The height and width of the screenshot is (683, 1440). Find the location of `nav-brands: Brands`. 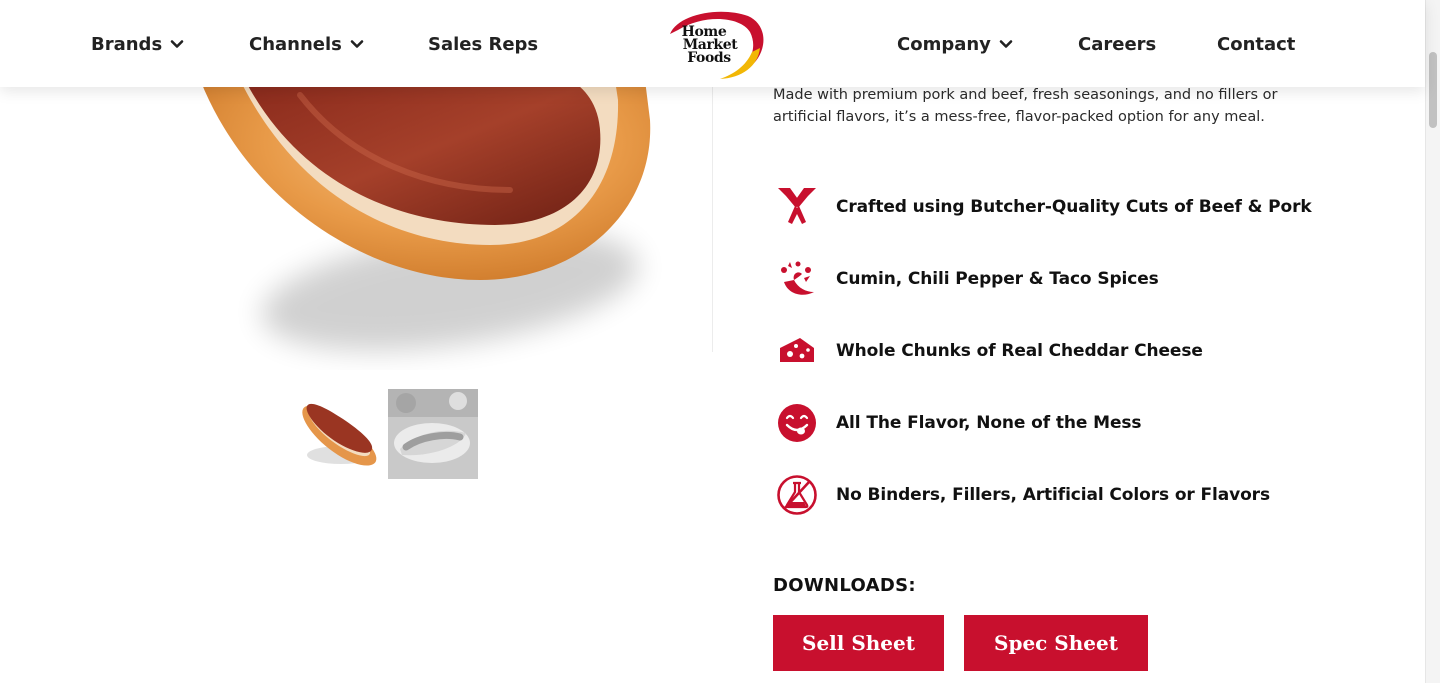

nav-brands: Brands is located at coordinates (137, 44).